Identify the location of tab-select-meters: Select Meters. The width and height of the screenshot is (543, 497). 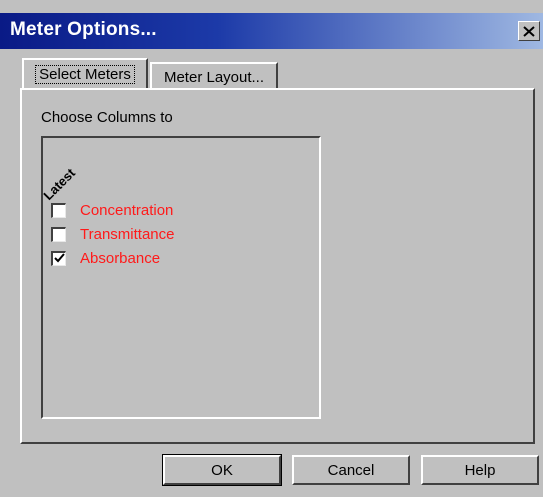
(85, 73).